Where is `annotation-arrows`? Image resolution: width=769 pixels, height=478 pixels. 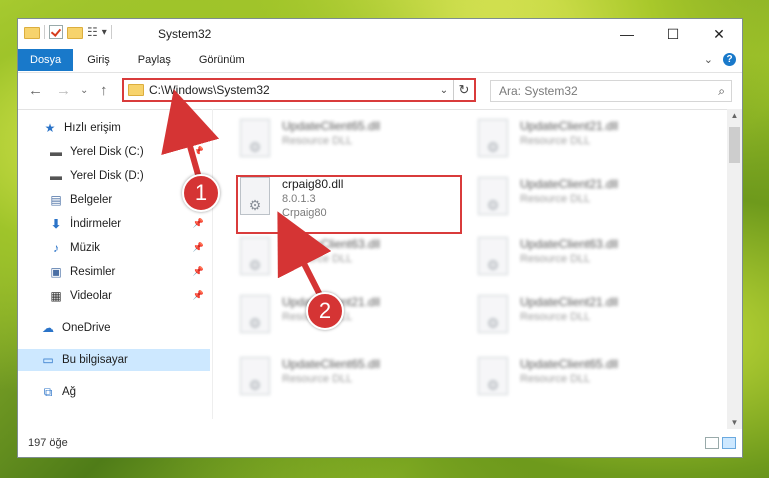
annotation-arrows is located at coordinates (246, 193).